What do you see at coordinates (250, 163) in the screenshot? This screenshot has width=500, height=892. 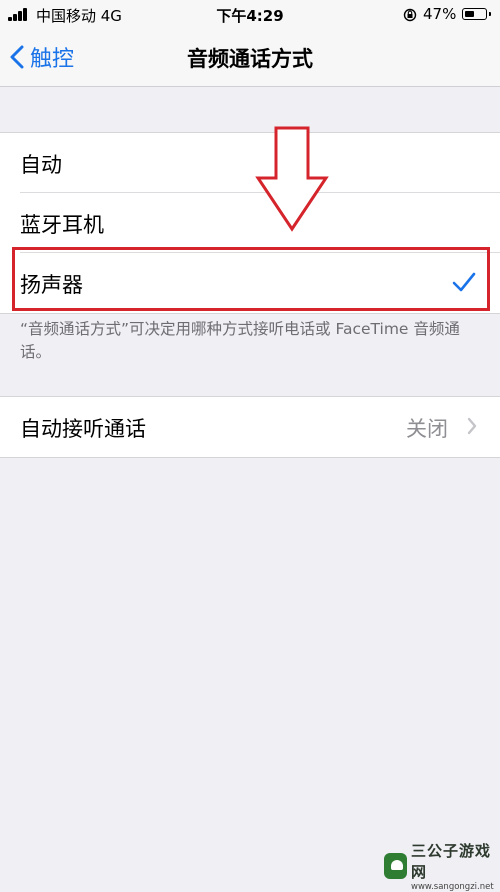 I see `option-auto: 自动` at bounding box center [250, 163].